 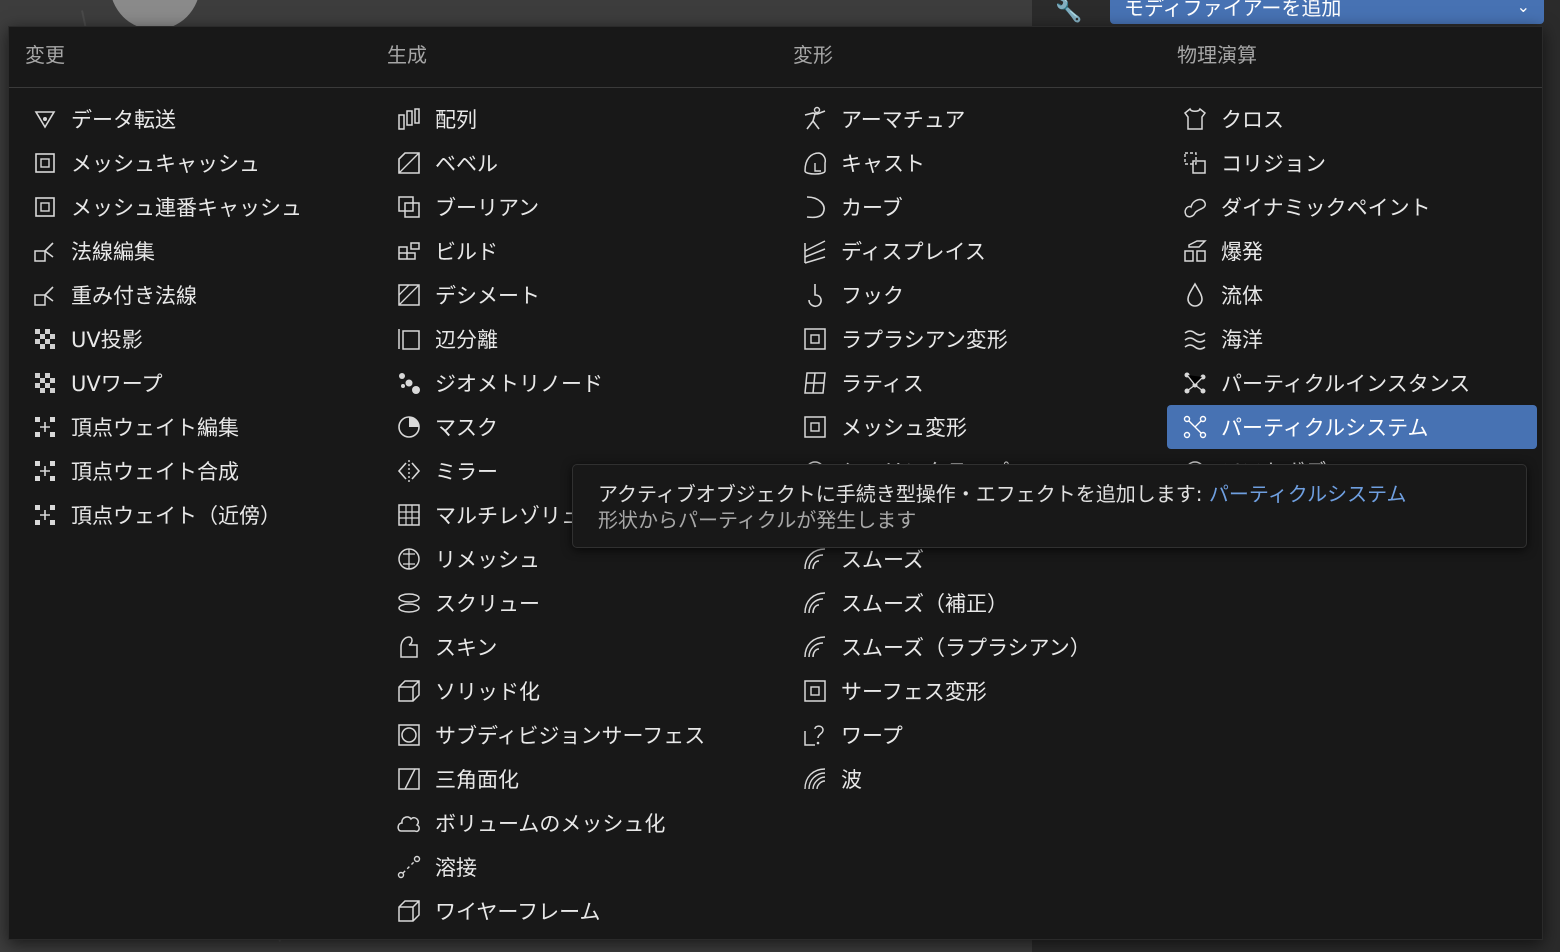 I want to click on menu-item-label: 頂点ウェイト（近傍）, so click(x=176, y=516).